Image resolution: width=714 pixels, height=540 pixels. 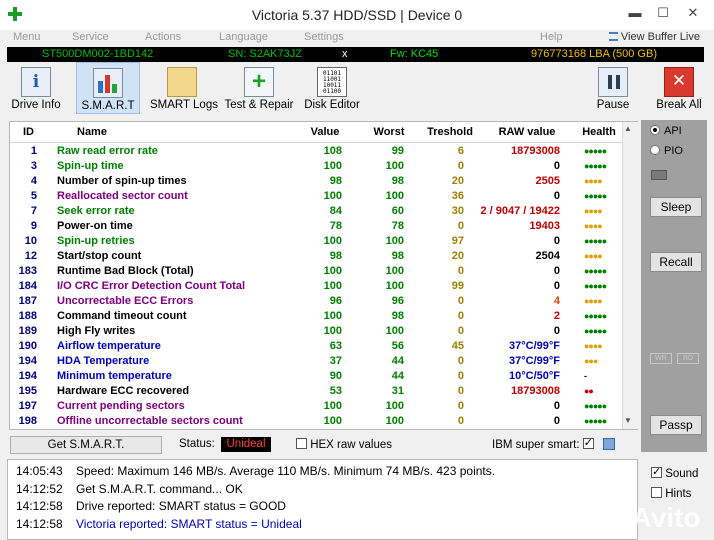 What do you see at coordinates (534, 375) in the screenshot?
I see `cell-raw: 10°C/50°F` at bounding box center [534, 375].